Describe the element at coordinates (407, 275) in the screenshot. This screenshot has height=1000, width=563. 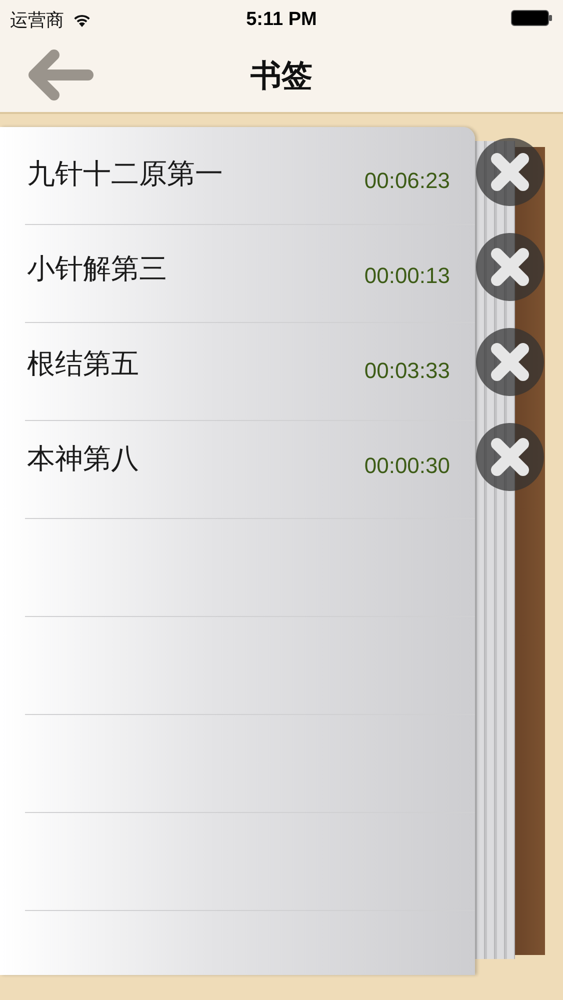
I see `bookmark-time: 00:00:13` at that location.